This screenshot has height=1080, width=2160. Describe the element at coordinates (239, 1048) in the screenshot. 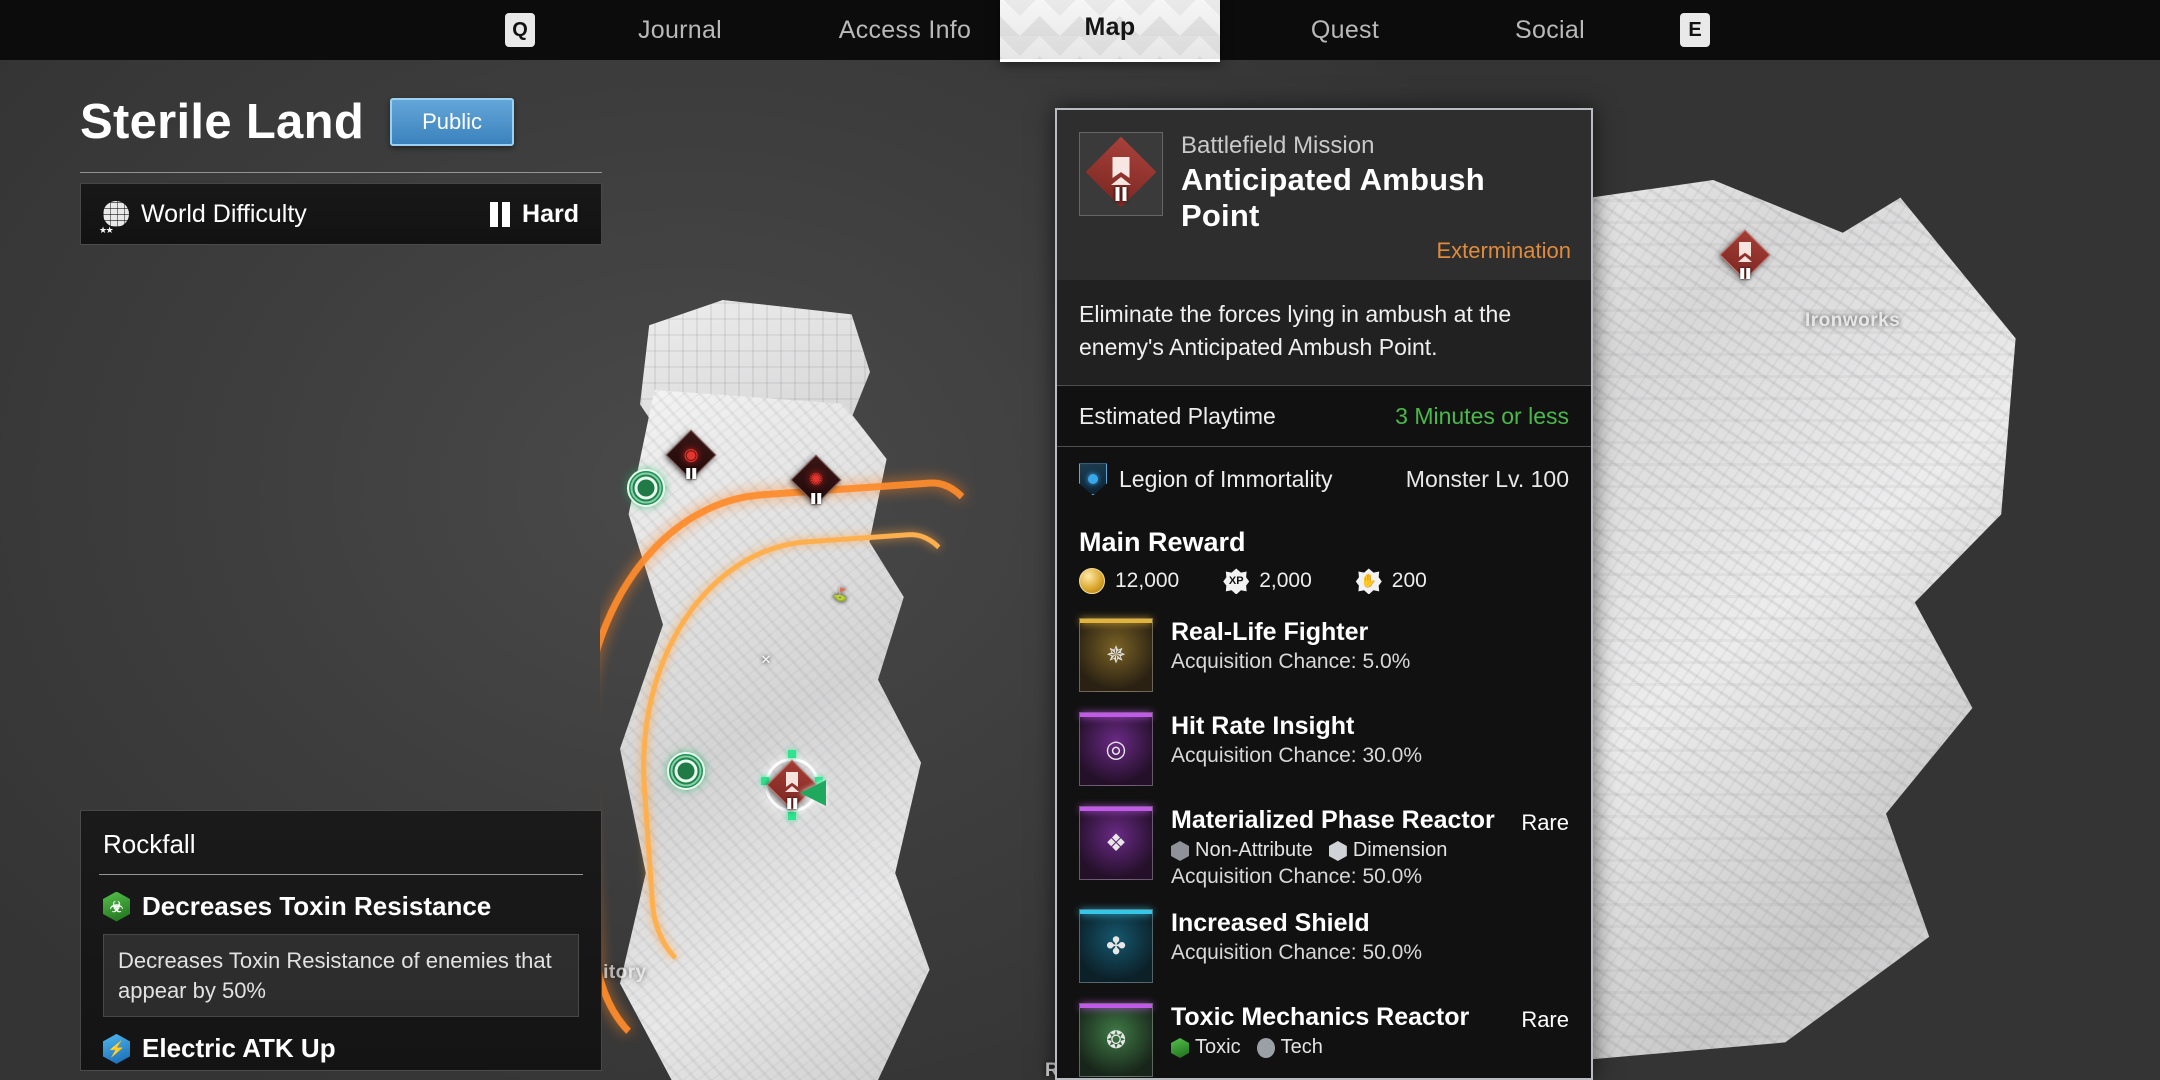

I see `region-buff-name: Electric ATK Up` at that location.